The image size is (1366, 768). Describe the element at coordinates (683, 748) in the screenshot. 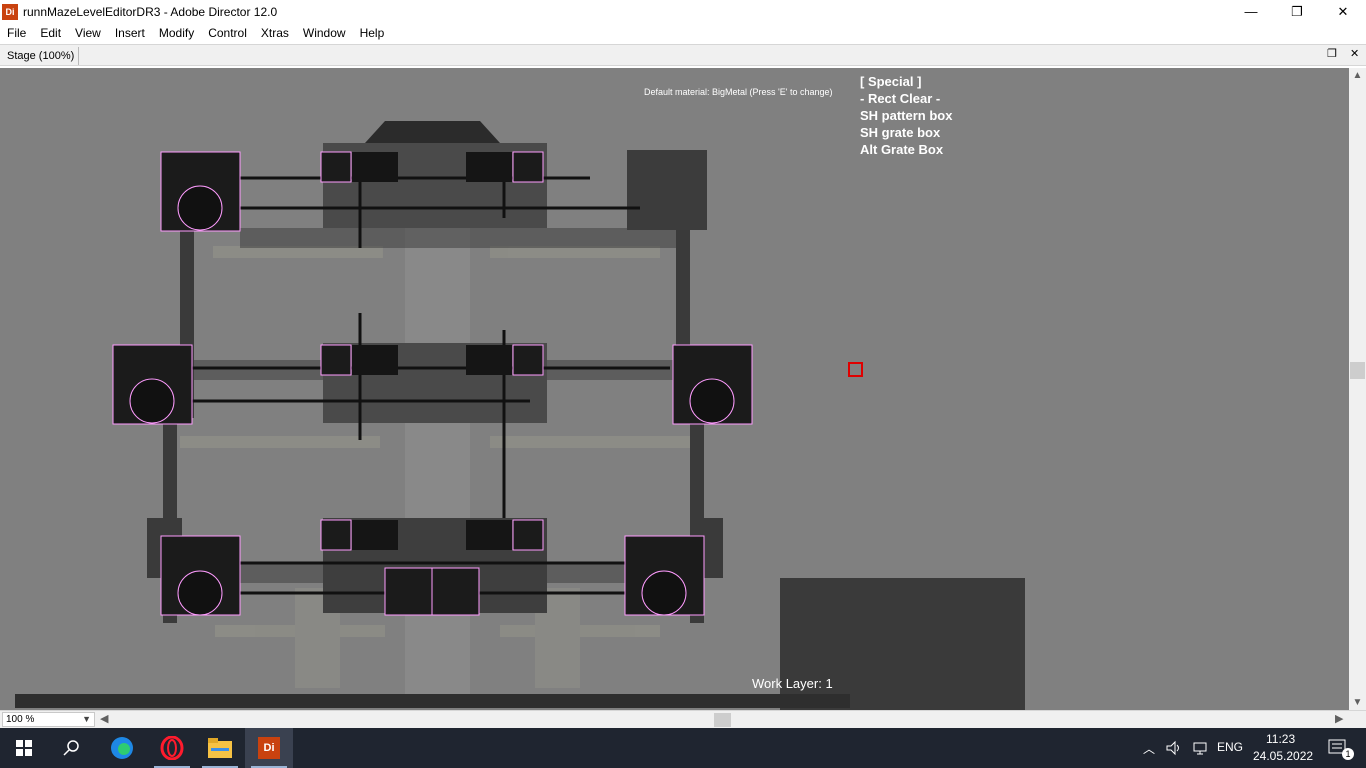

I see `taskbar: Di ︿ ENG 11:23 24.05.2022 1` at that location.